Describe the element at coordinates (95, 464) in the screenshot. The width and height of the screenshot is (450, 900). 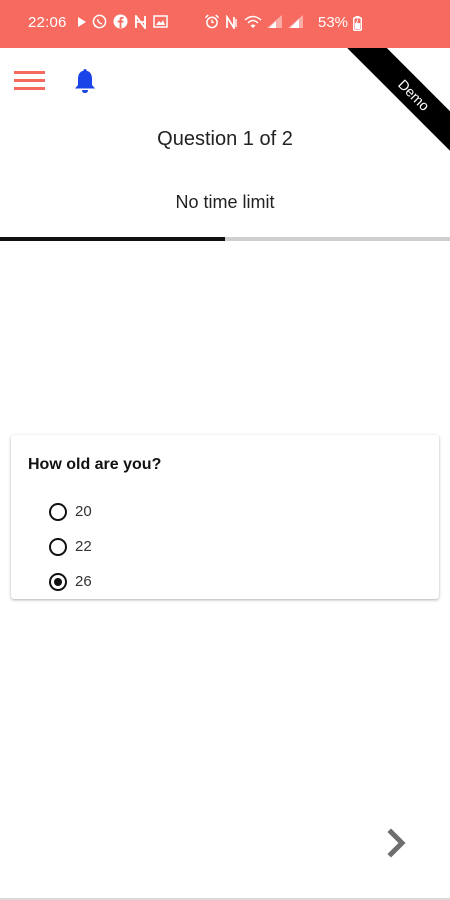
I see `question-text: How old are you?` at that location.